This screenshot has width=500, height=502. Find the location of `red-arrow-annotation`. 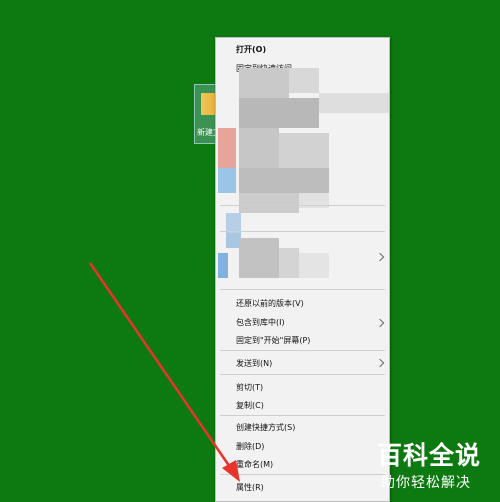

red-arrow-annotation is located at coordinates (164, 372).